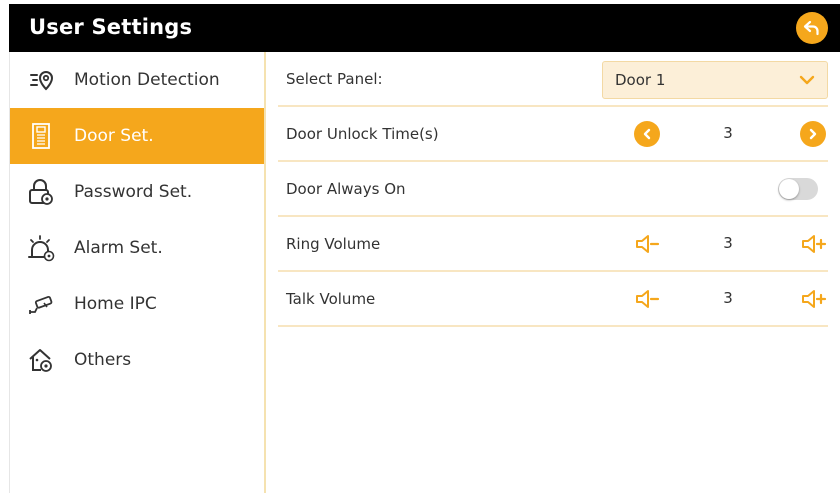 This screenshot has height=493, width=840. I want to click on ring-volume-label: Ring Volume, so click(333, 243).